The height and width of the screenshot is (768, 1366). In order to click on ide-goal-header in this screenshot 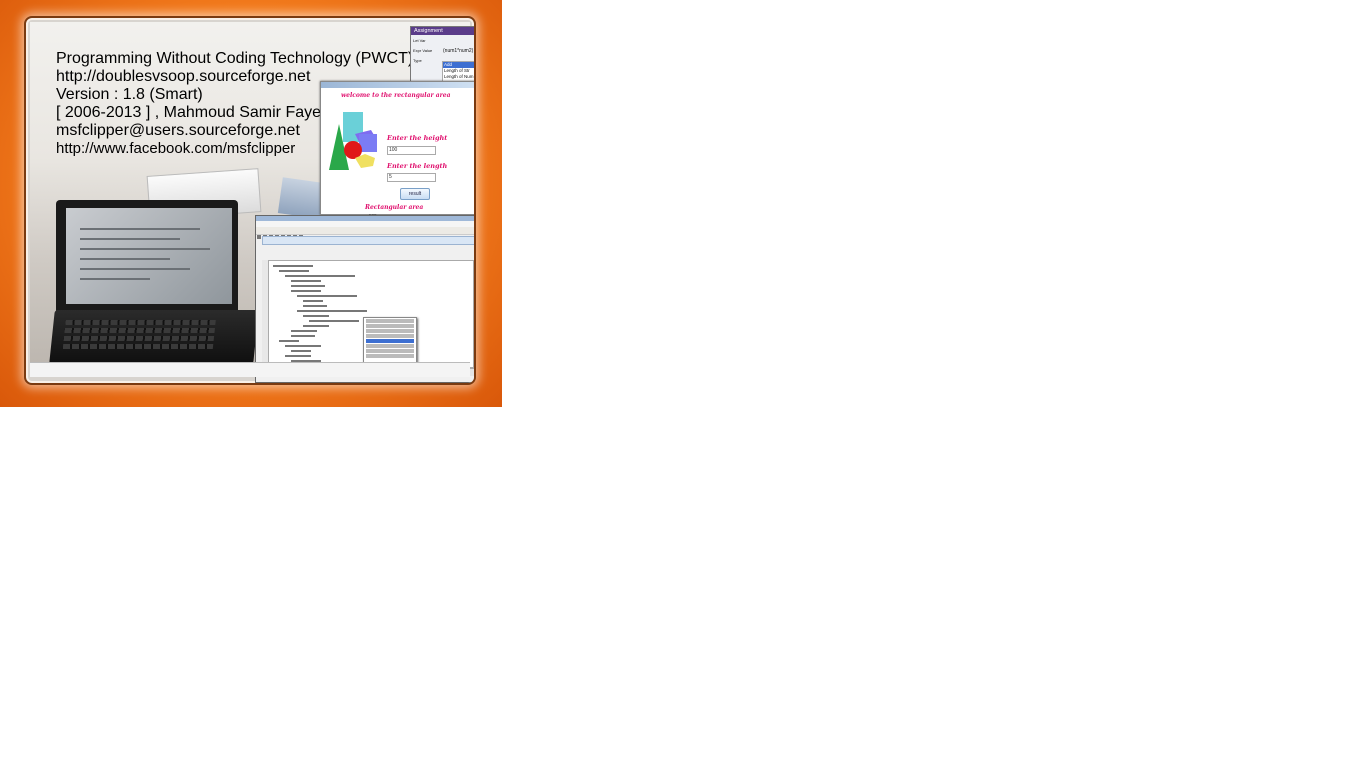, I will do `click(368, 240)`.